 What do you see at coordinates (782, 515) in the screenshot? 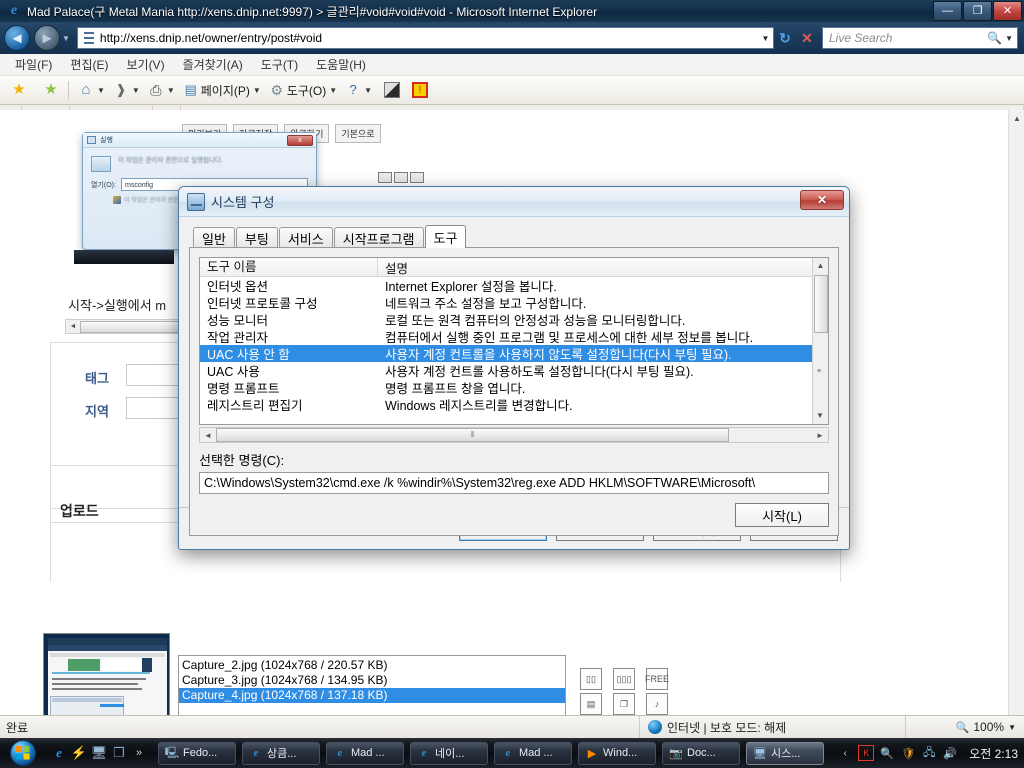
I see `launch-button: 시작(L)` at bounding box center [782, 515].